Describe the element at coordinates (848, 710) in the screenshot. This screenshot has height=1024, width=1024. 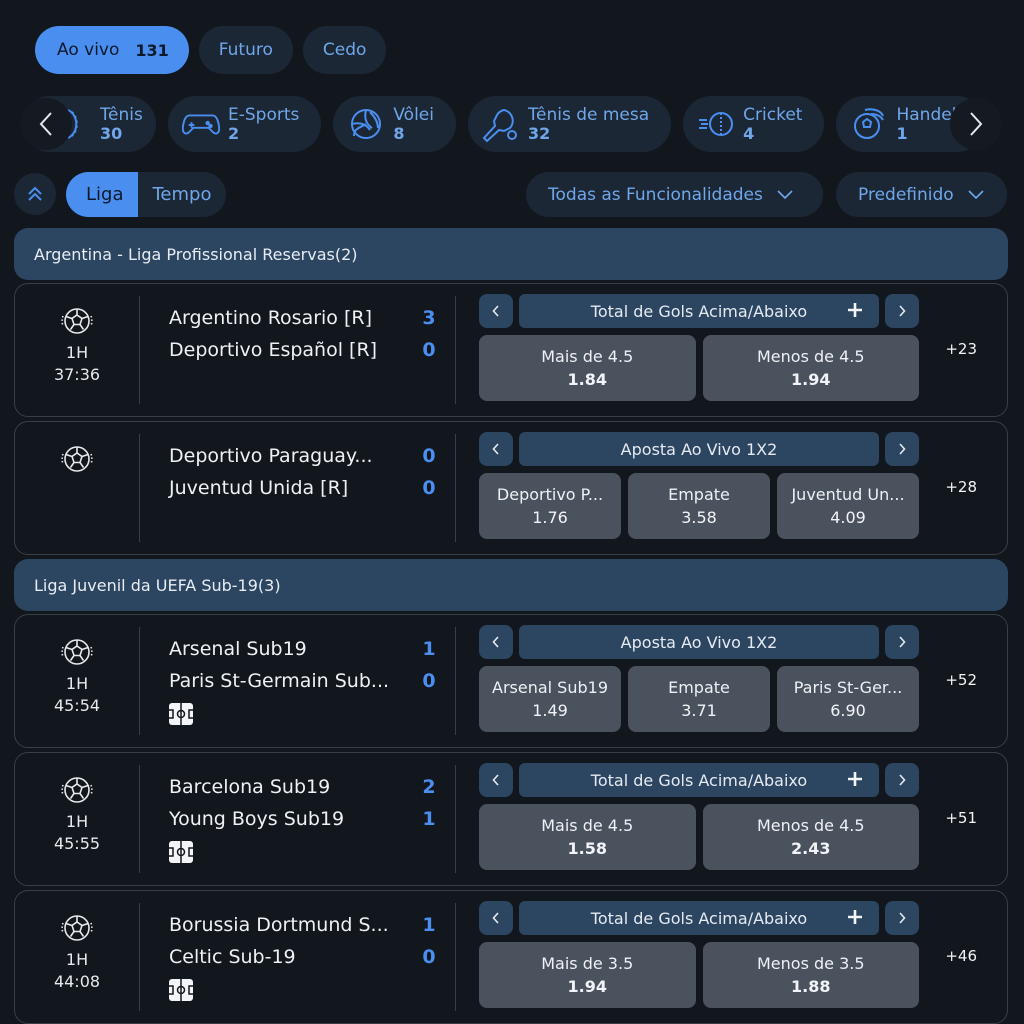
I see `odds-value: 6.90` at that location.